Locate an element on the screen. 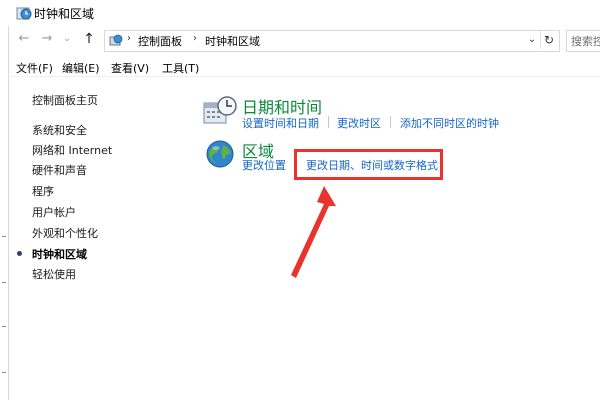 This screenshot has height=400, width=600. window-title: 时钟和区域 is located at coordinates (64, 14).